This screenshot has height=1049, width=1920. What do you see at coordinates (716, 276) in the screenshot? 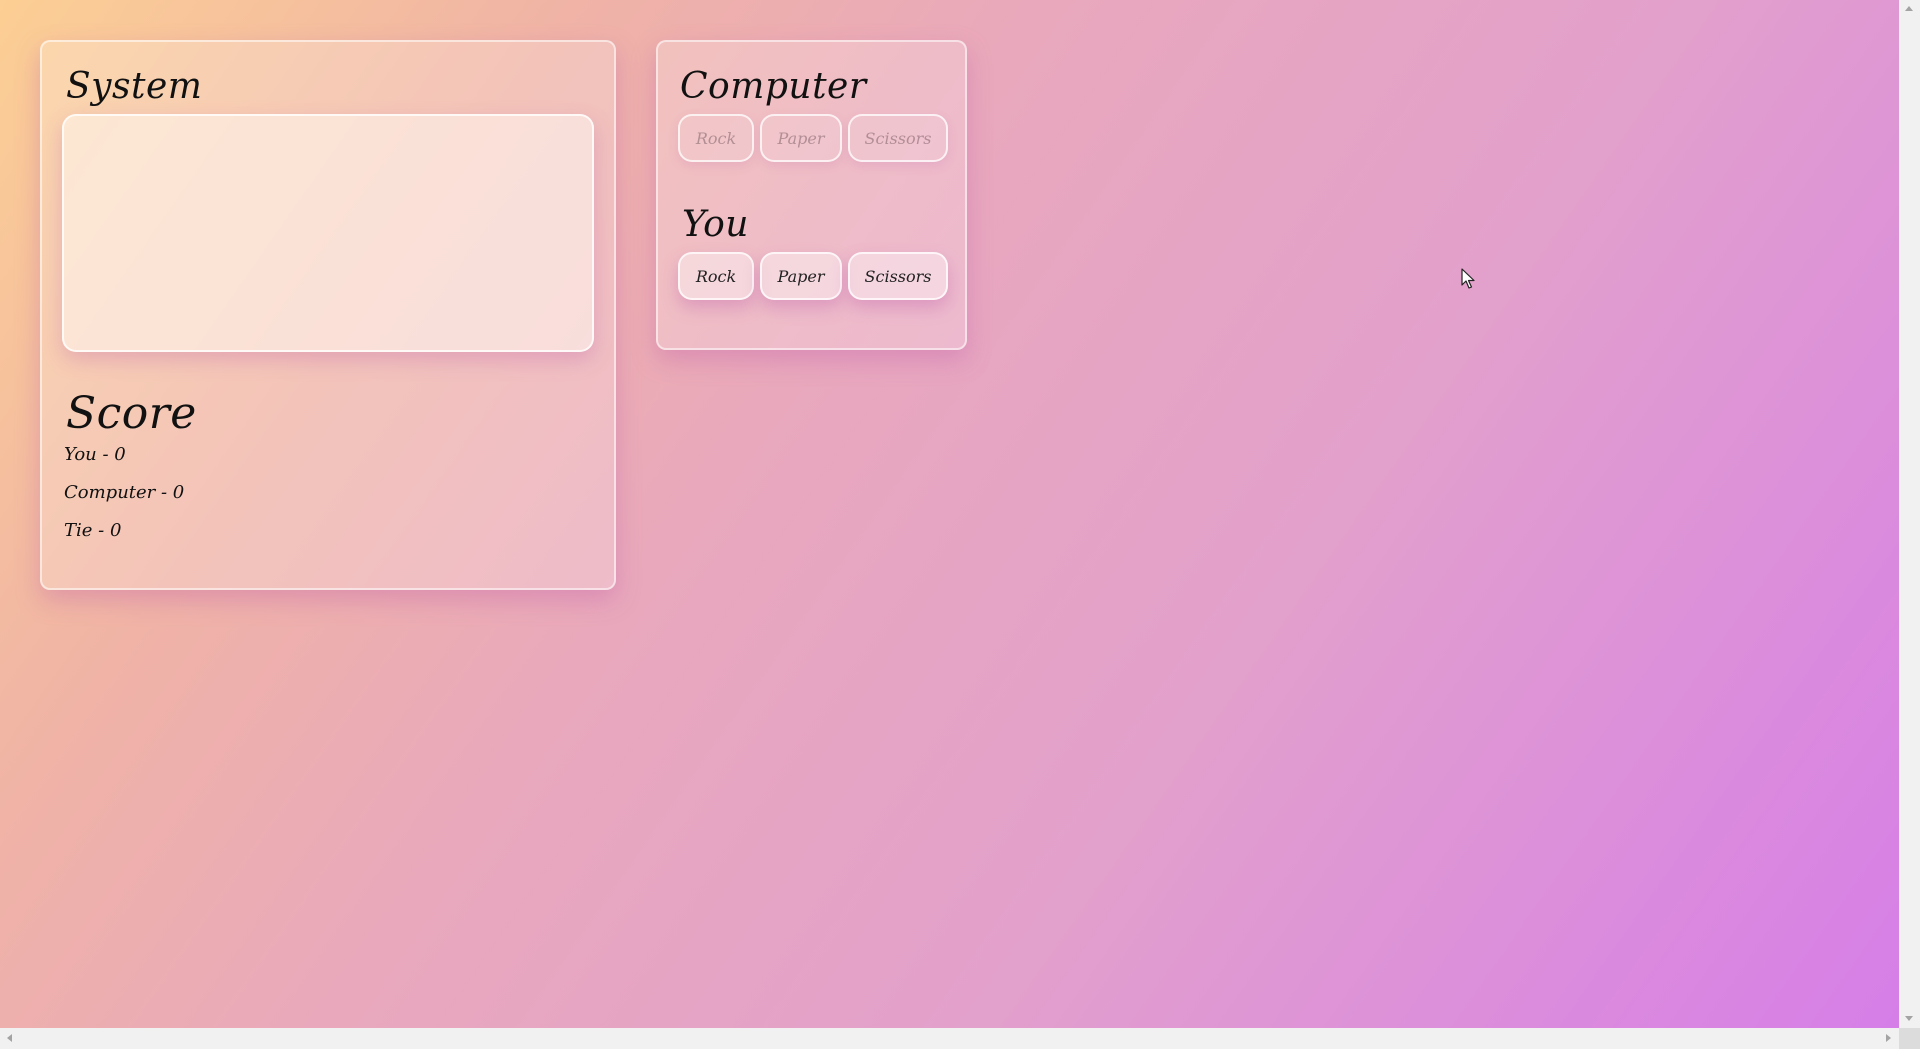
I see `you-rock-button: Rock` at bounding box center [716, 276].